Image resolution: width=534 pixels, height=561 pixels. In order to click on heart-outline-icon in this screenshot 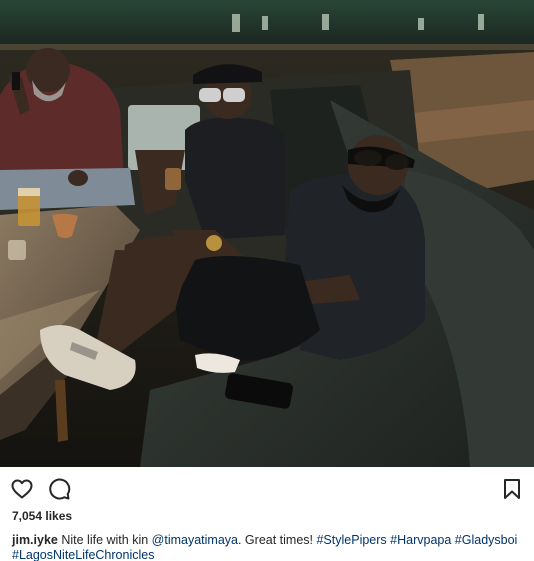, I will do `click(22, 489)`.